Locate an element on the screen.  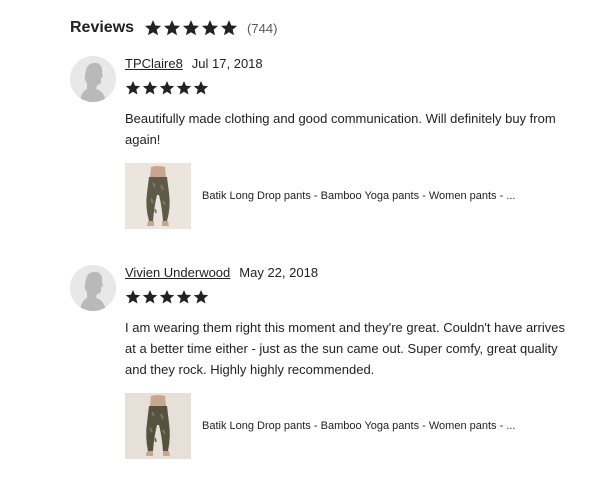
reviews-header: Reviews (744) is located at coordinates (173, 28).